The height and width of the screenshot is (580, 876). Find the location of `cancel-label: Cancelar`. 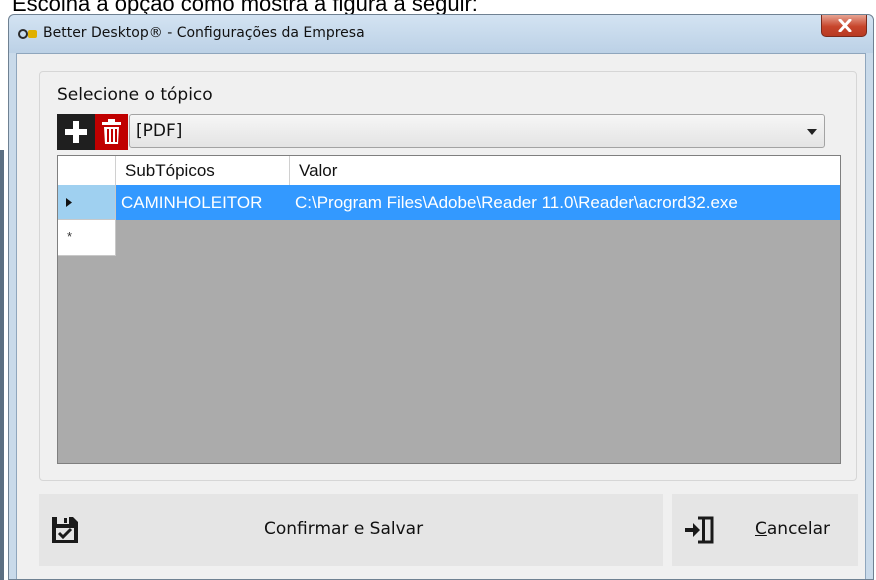

cancel-label: Cancelar is located at coordinates (792, 529).